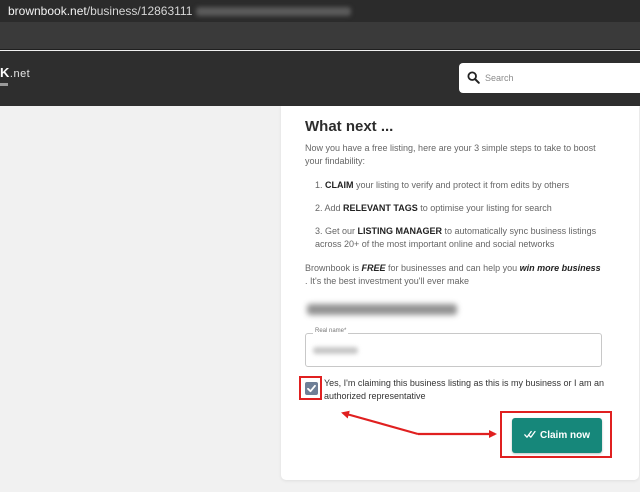 This screenshot has height=492, width=640. Describe the element at coordinates (4, 84) in the screenshot. I see `logo-tagline` at that location.